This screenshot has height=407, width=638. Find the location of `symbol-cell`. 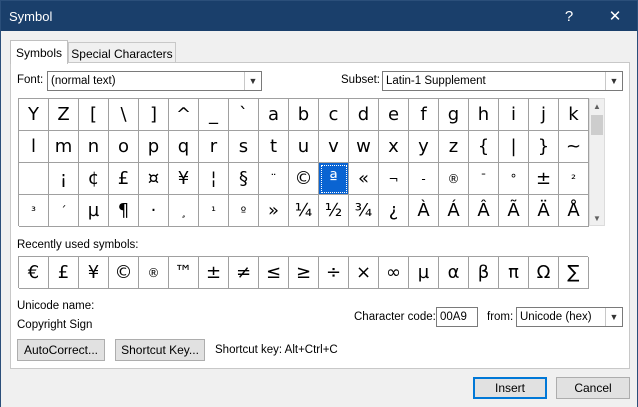

symbol-cell is located at coordinates (34, 179).